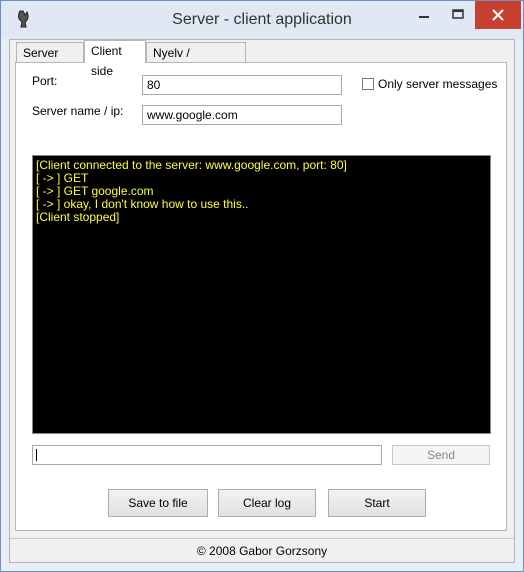  I want to click on message-input, so click(207, 455).